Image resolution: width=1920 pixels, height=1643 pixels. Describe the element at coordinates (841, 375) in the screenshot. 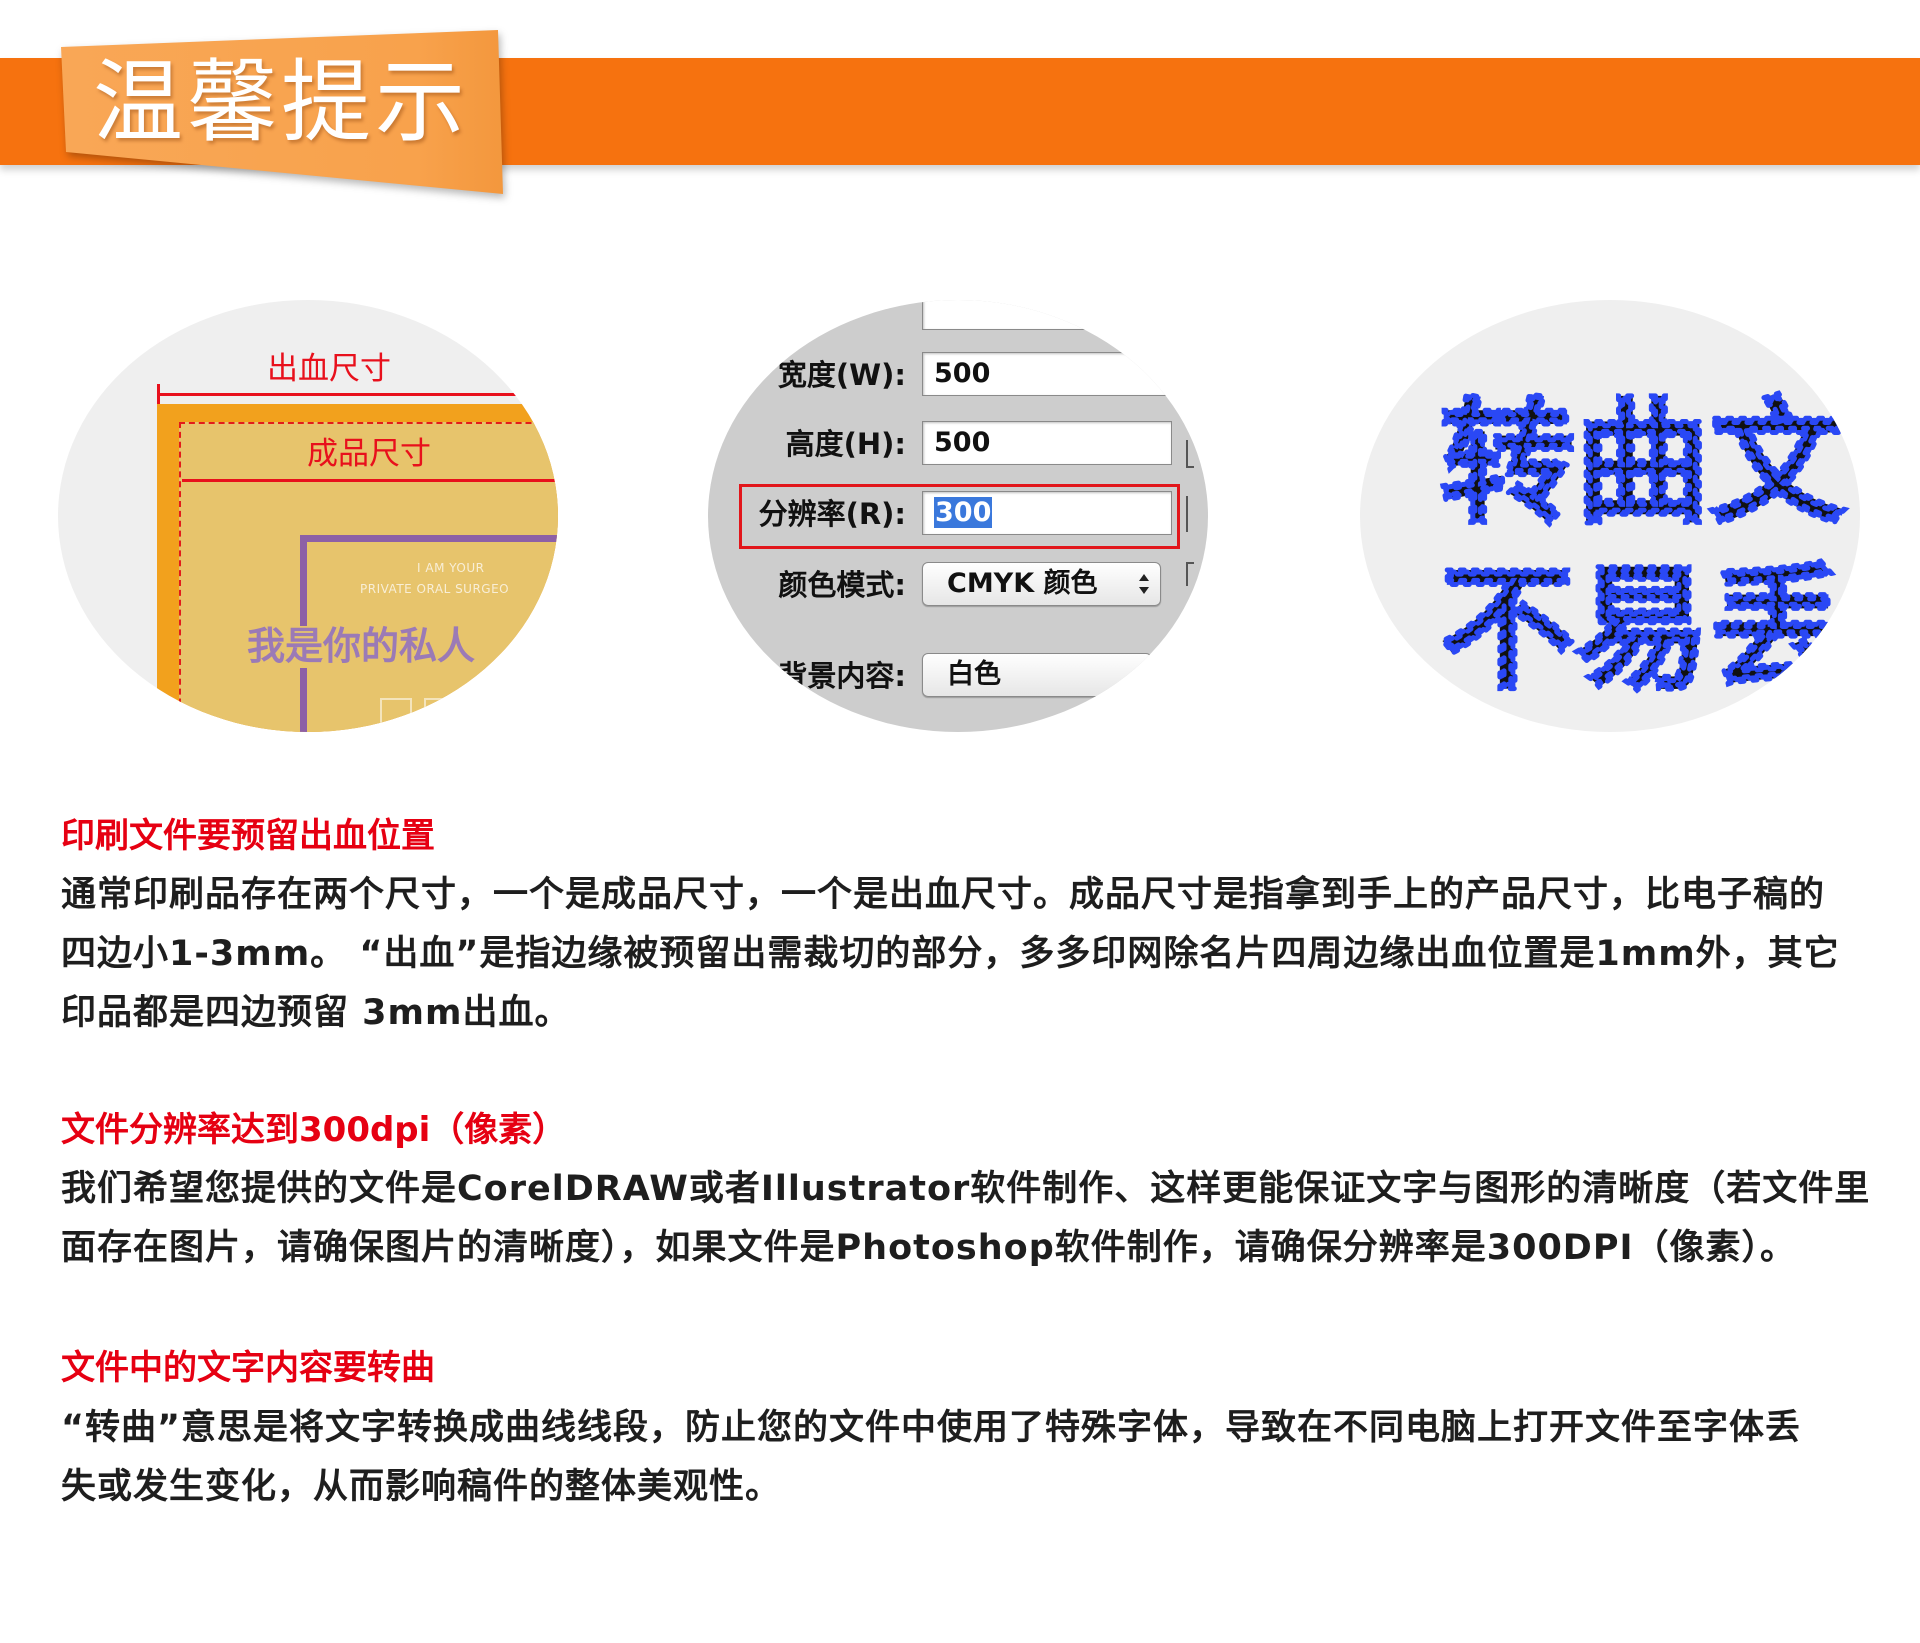

I see `width-label: 宽度(W):` at that location.